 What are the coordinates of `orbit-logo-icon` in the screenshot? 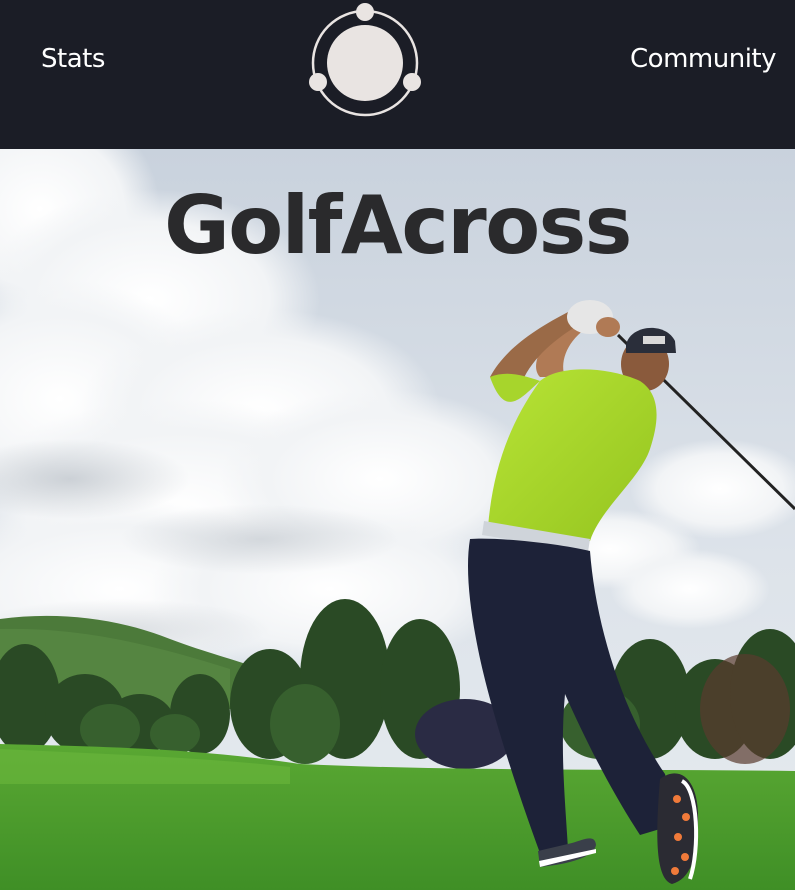 It's located at (366, 61).